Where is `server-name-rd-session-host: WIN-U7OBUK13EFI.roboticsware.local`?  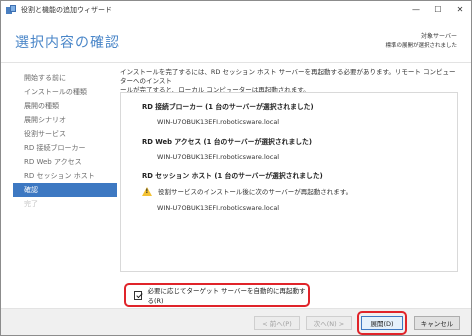 server-name-rd-session-host: WIN-U7OBUK13EFI.roboticsware.local is located at coordinates (218, 208).